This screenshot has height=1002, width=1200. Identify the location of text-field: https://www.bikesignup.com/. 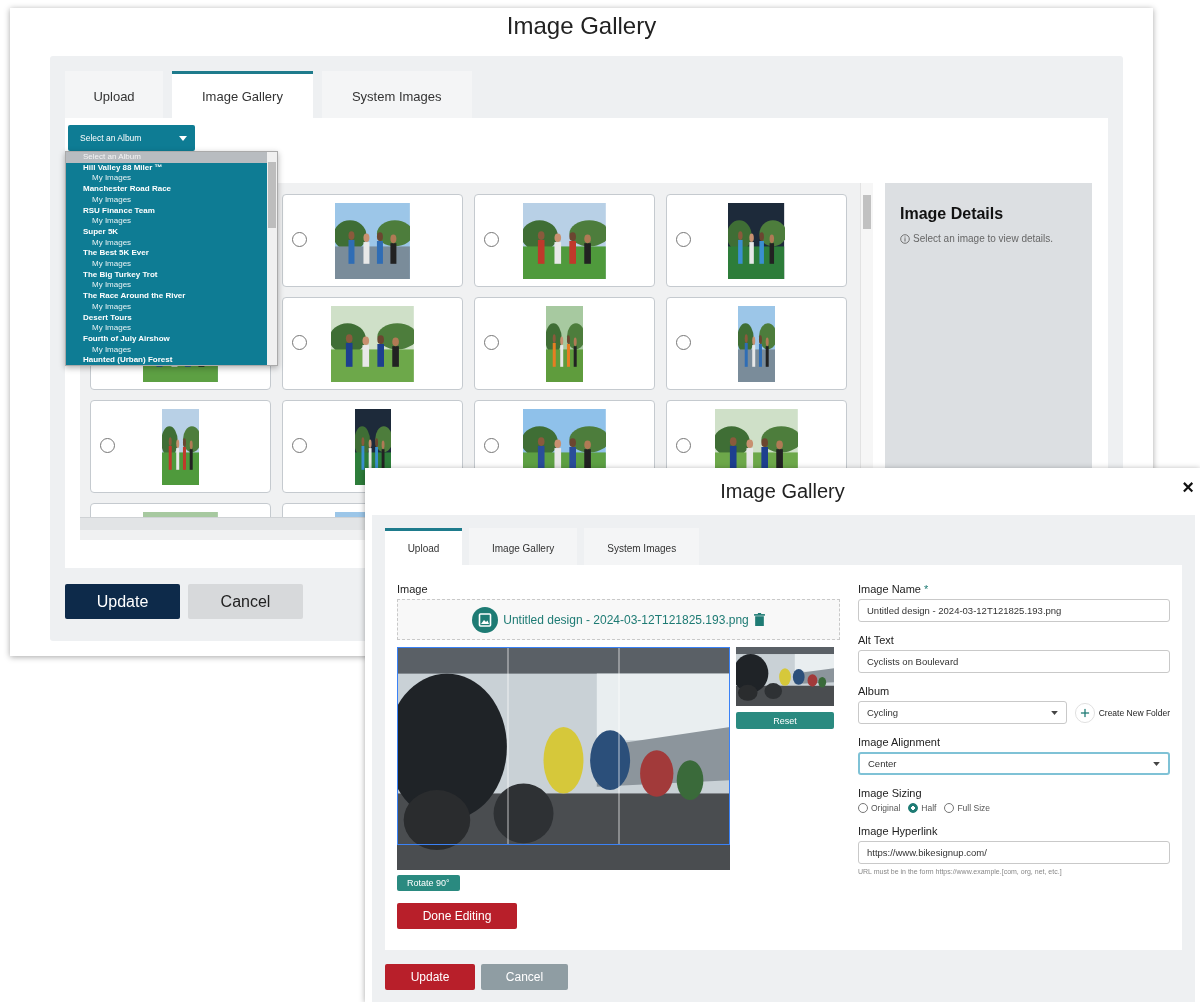
(1014, 852).